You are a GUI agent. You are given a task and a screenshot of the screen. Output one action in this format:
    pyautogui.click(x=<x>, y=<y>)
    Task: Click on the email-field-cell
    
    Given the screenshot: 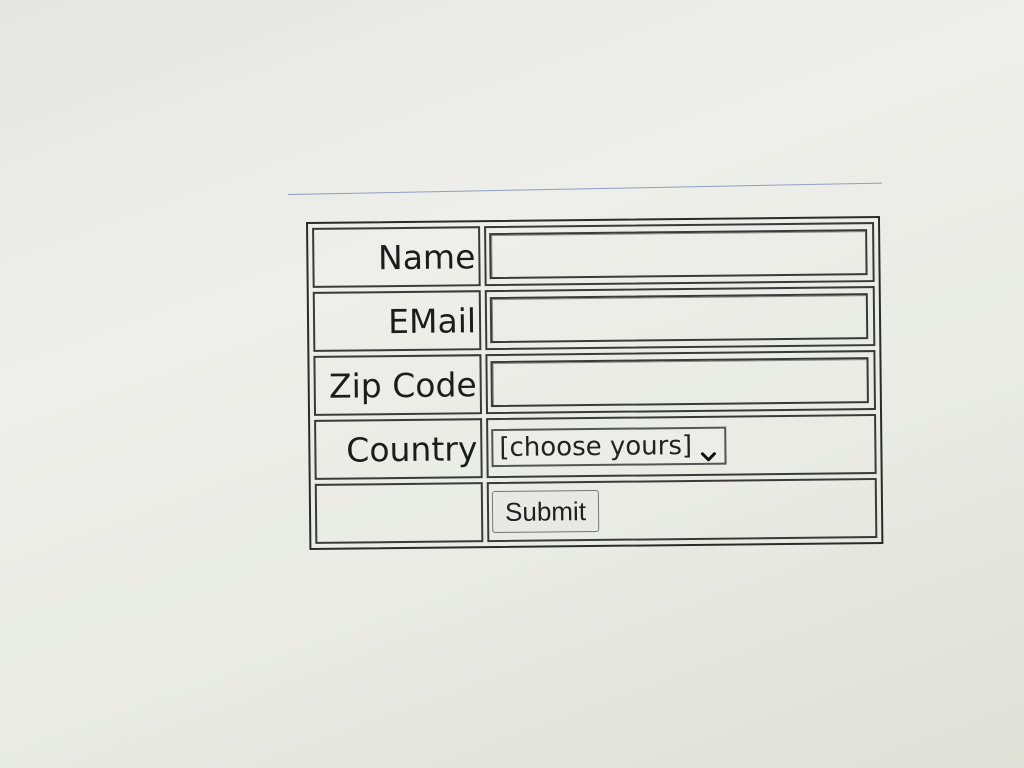 What is the action you would take?
    pyautogui.click(x=680, y=318)
    